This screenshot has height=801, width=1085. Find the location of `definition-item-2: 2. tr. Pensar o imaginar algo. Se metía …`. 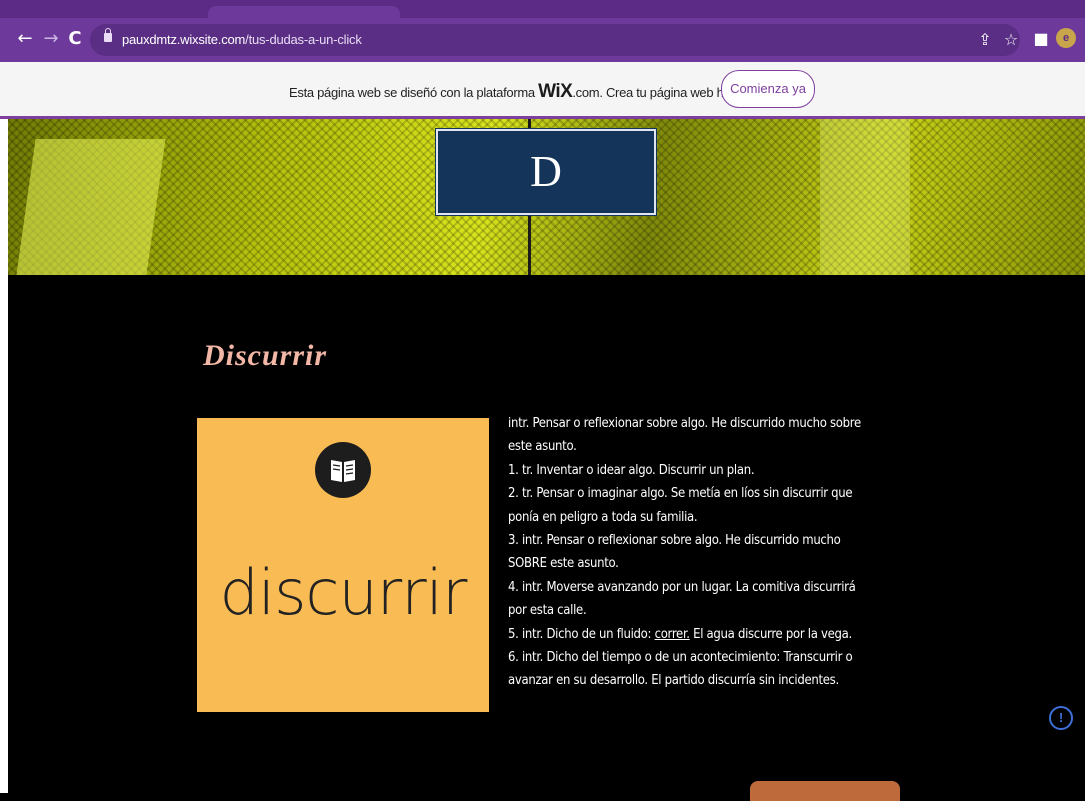

definition-item-2: 2. tr. Pensar o imaginar algo. Se metía … is located at coordinates (680, 505).